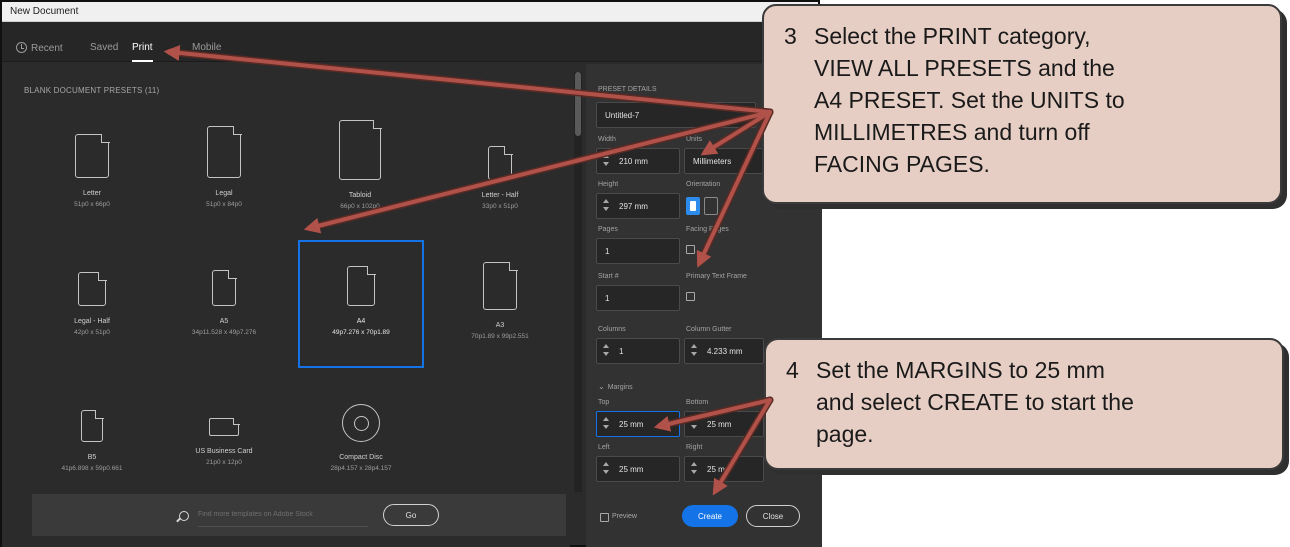 Image resolution: width=1290 pixels, height=547 pixels. I want to click on presets-scrollbar, so click(578, 282).